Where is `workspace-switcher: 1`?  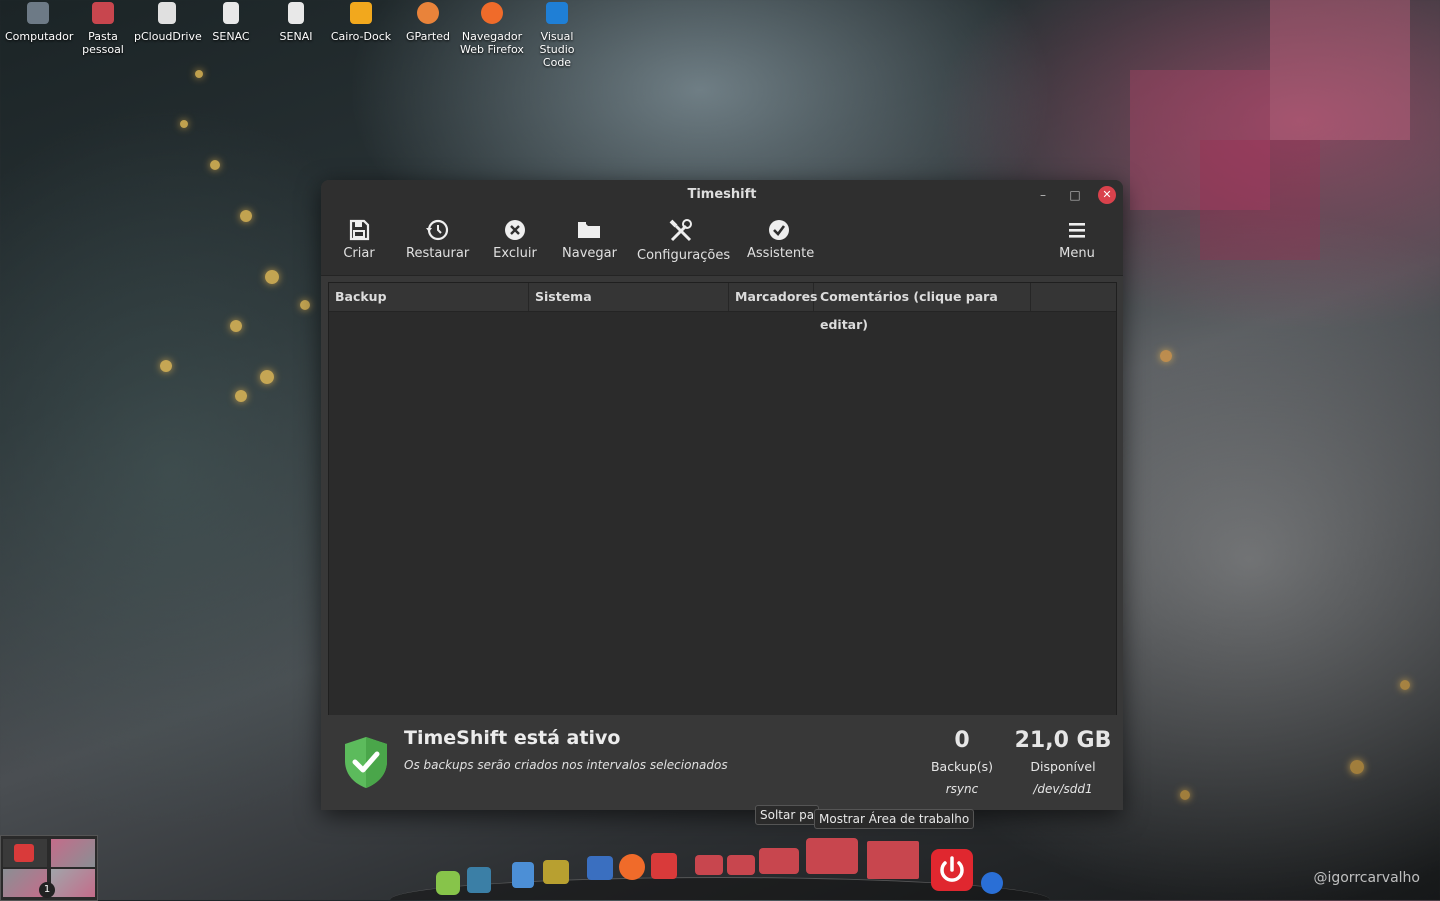
workspace-switcher: 1 is located at coordinates (49, 868).